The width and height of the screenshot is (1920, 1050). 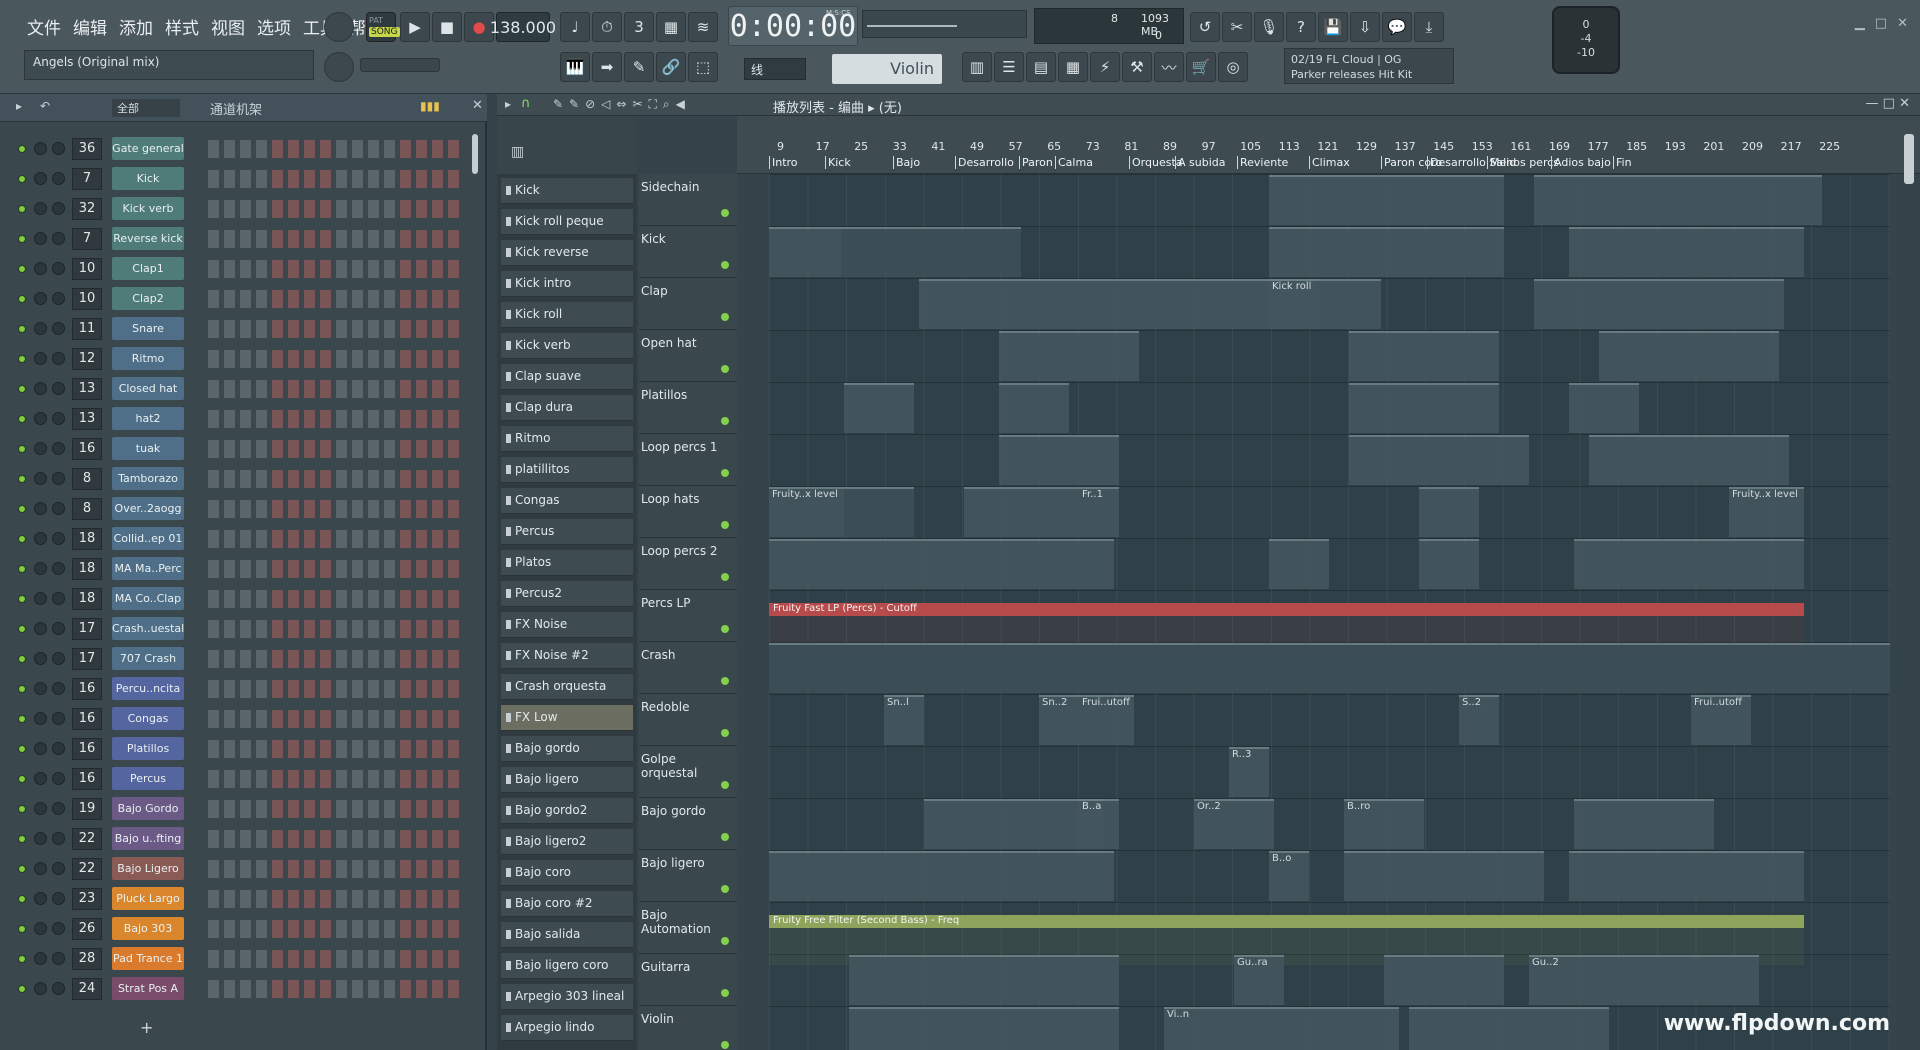 I want to click on section-marker: A subida, so click(x=1200, y=162).